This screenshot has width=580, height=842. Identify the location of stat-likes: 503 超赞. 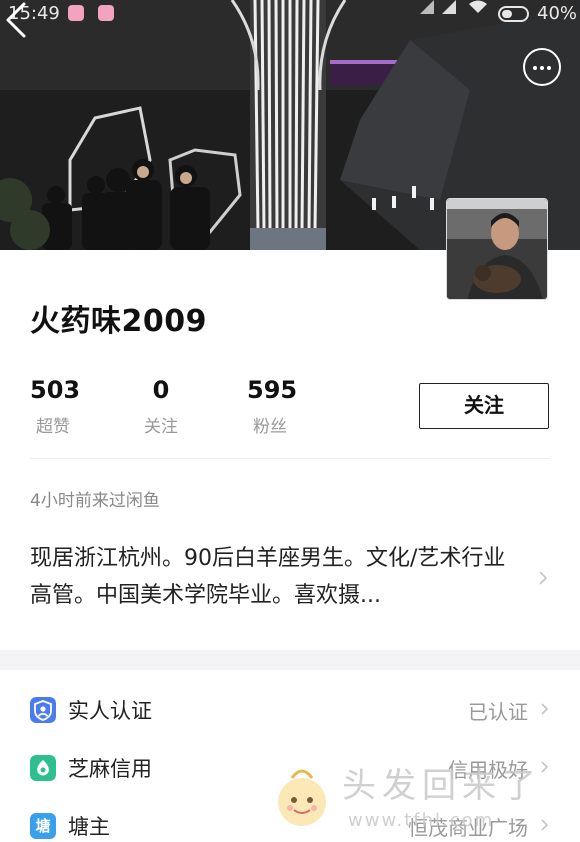
(55, 406).